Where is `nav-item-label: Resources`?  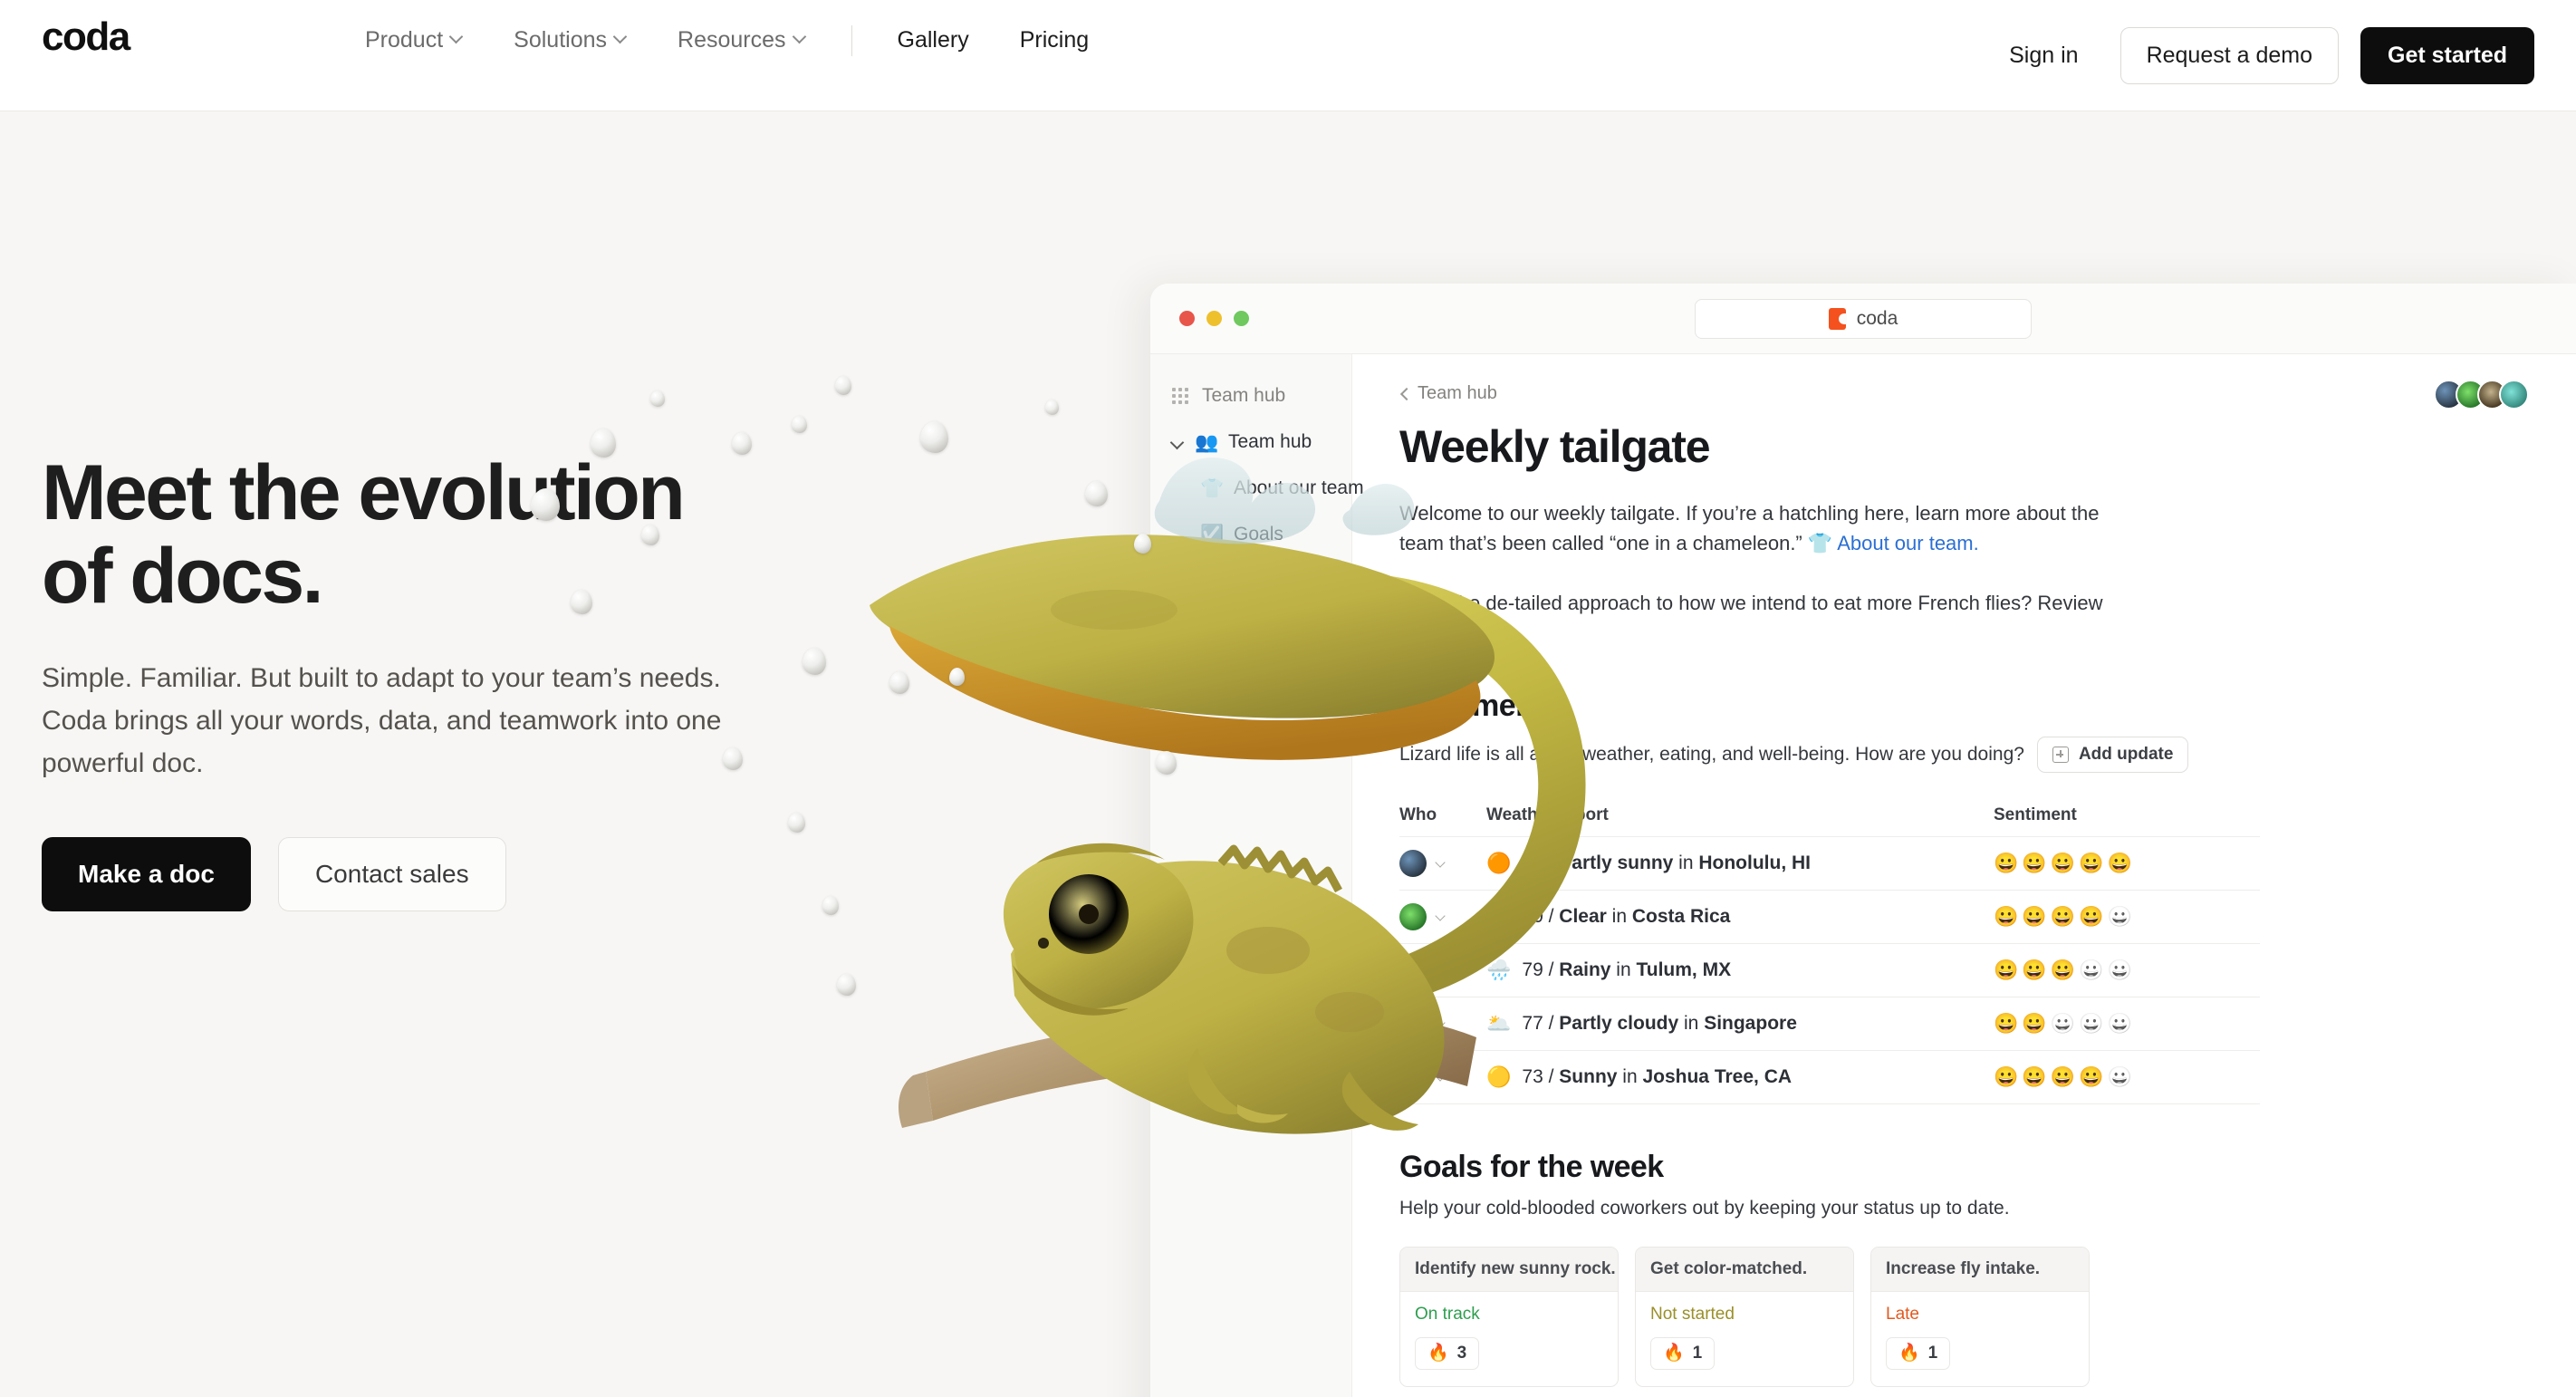
nav-item-label: Resources is located at coordinates (732, 40).